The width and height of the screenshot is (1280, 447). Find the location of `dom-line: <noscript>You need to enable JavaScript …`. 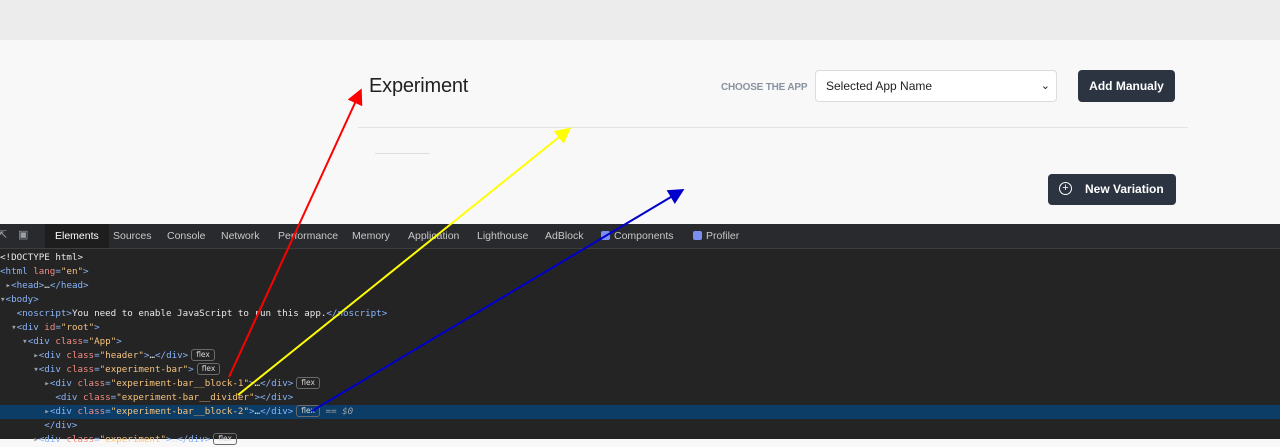

dom-line: <noscript>You need to enable JavaScript … is located at coordinates (640, 314).